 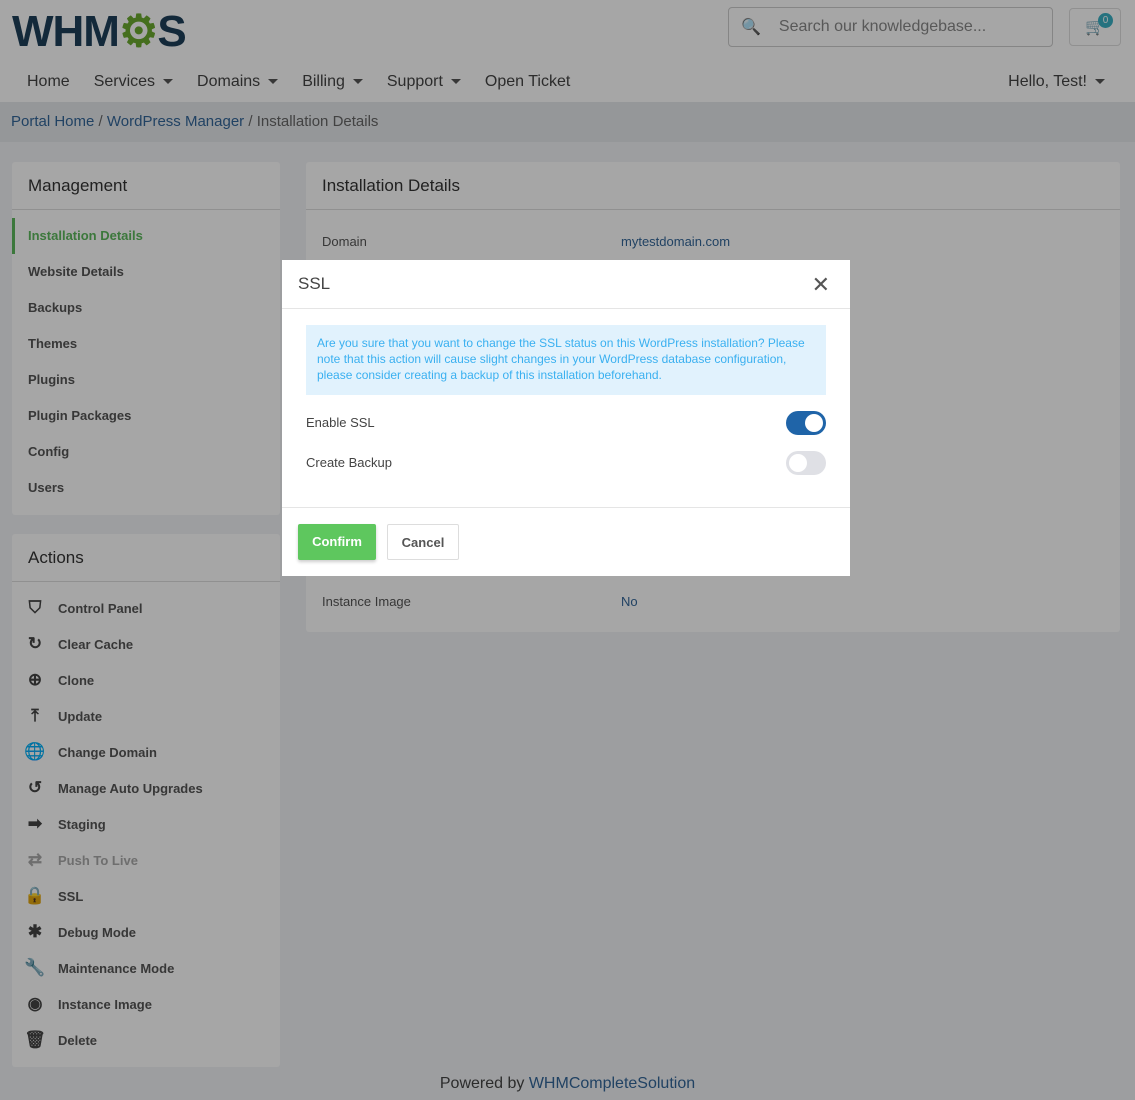 I want to click on enable-ssl-toggle, so click(x=806, y=423).